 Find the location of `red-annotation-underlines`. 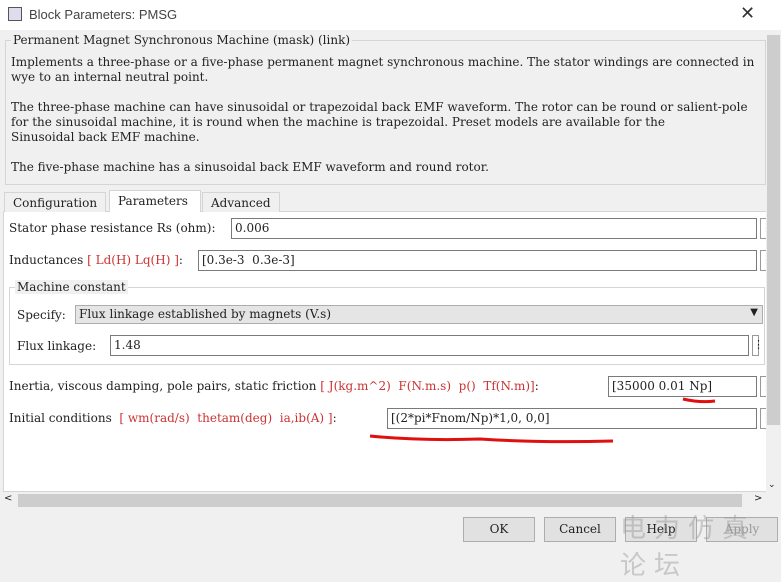

red-annotation-underlines is located at coordinates (542, 420).